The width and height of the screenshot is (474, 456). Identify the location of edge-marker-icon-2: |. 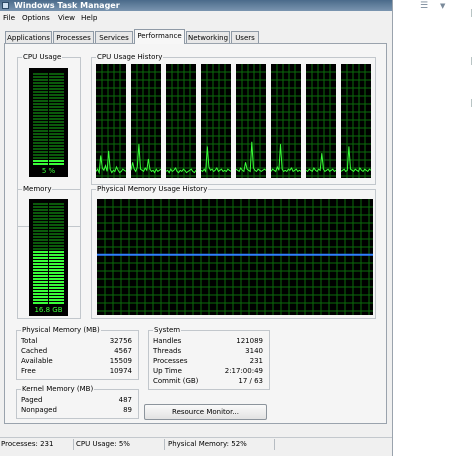
(471, 60).